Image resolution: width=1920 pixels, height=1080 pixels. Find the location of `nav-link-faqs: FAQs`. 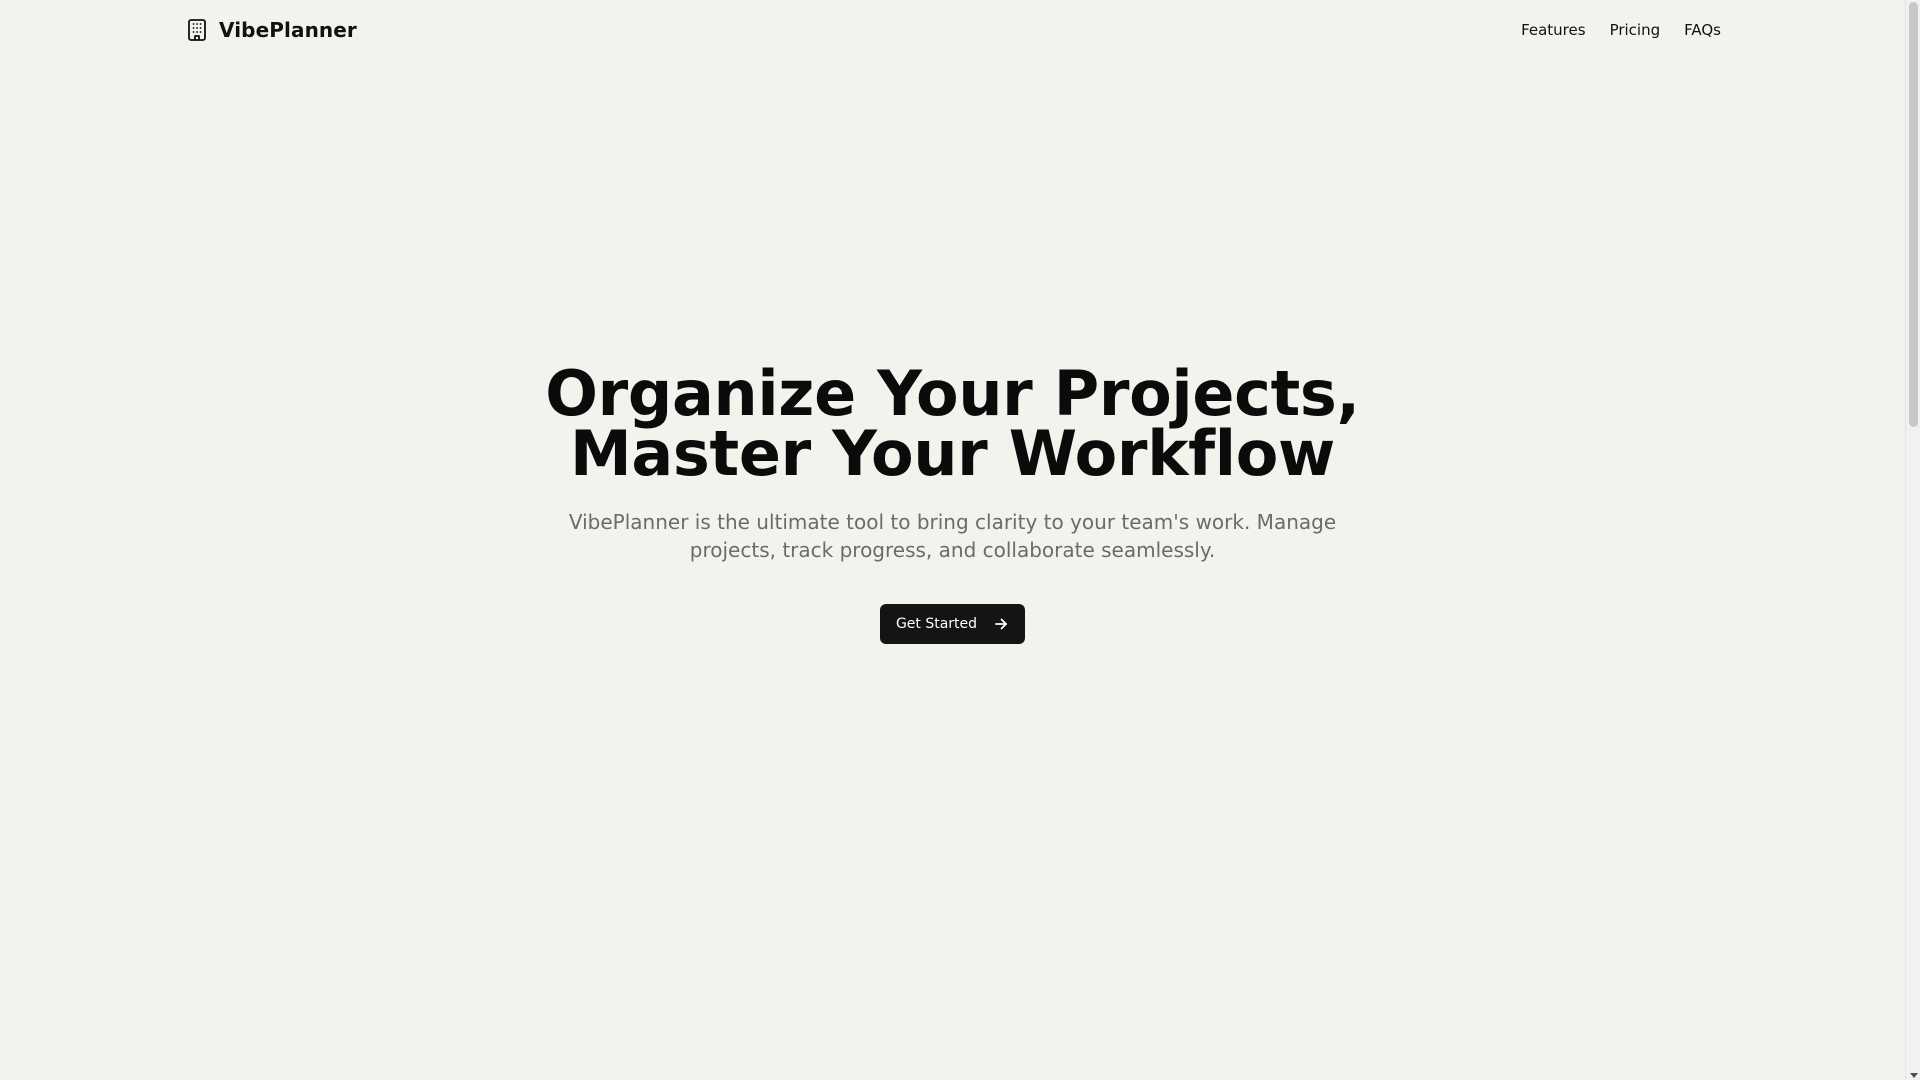

nav-link-faqs: FAQs is located at coordinates (1702, 30).